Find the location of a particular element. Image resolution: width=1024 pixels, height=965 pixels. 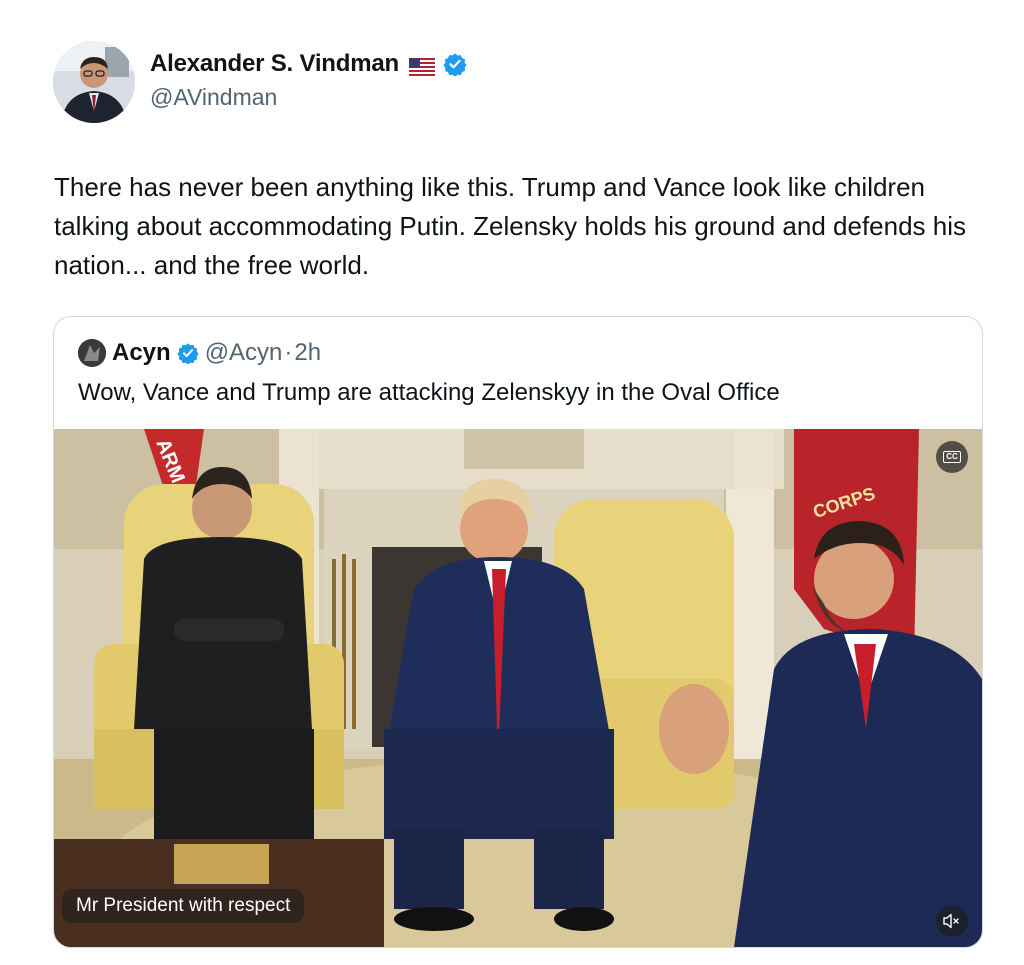

closed-captions-button: CC is located at coordinates (952, 457).